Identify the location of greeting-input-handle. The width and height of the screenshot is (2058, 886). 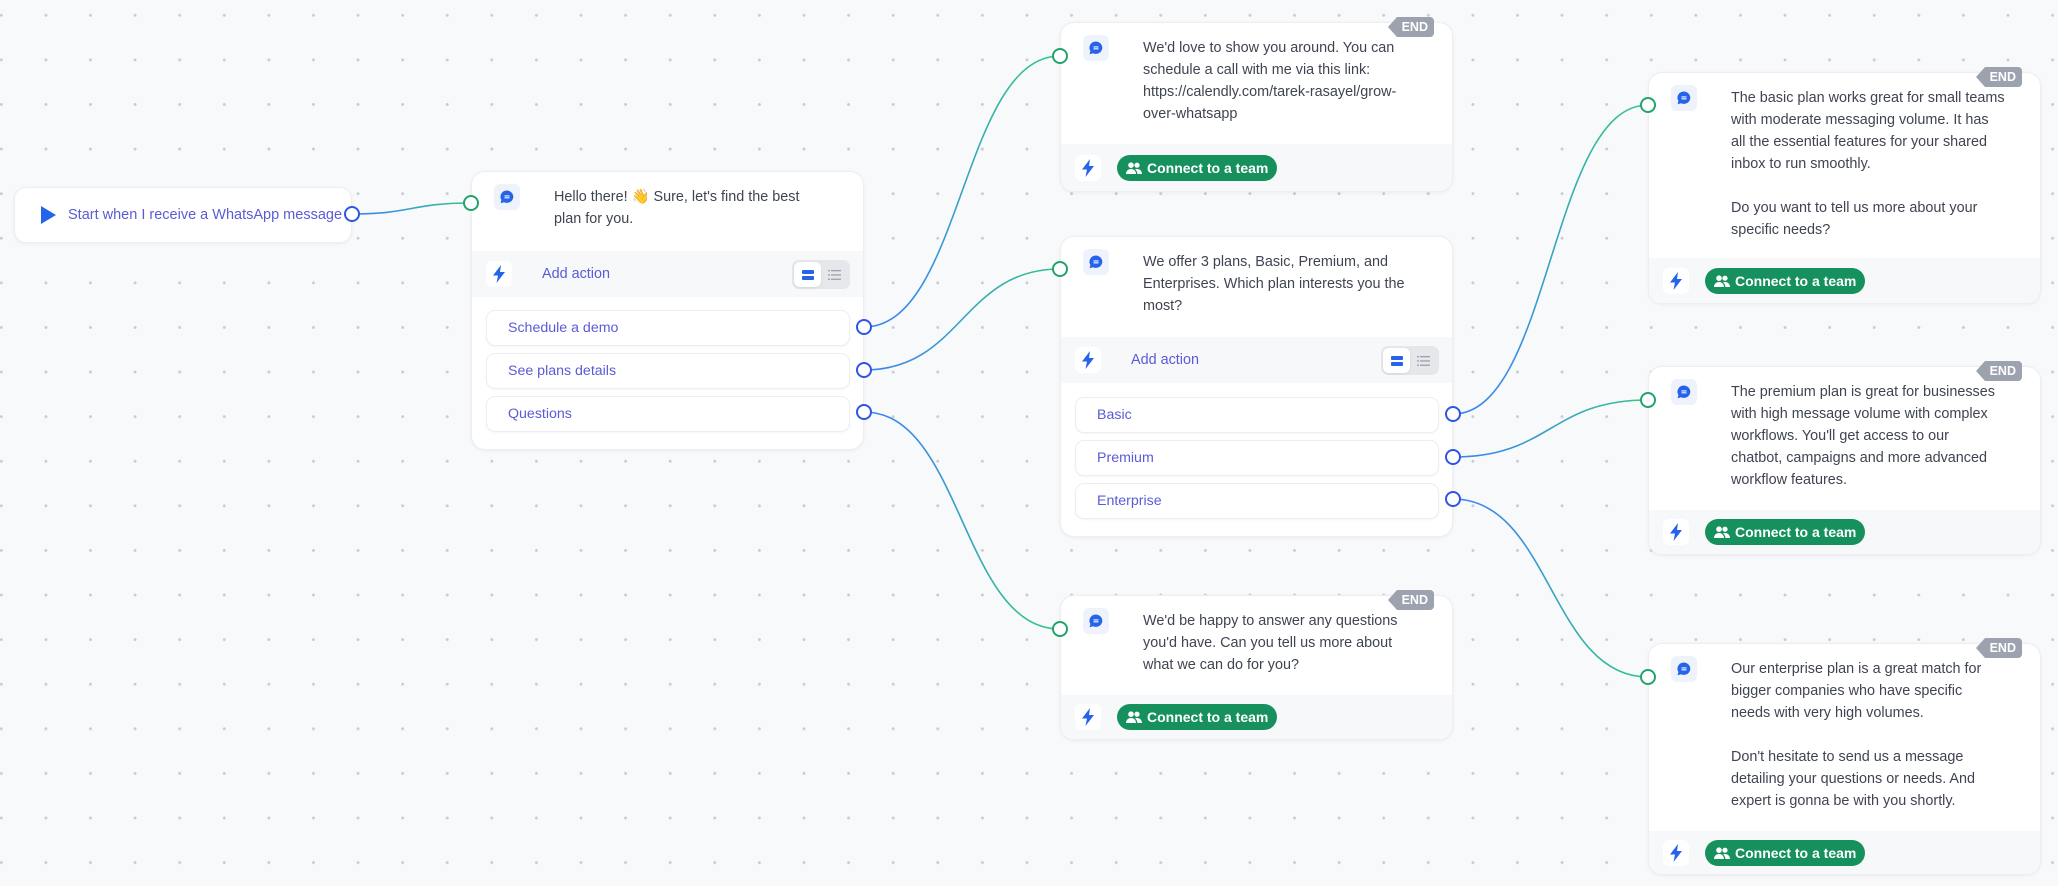
(471, 203).